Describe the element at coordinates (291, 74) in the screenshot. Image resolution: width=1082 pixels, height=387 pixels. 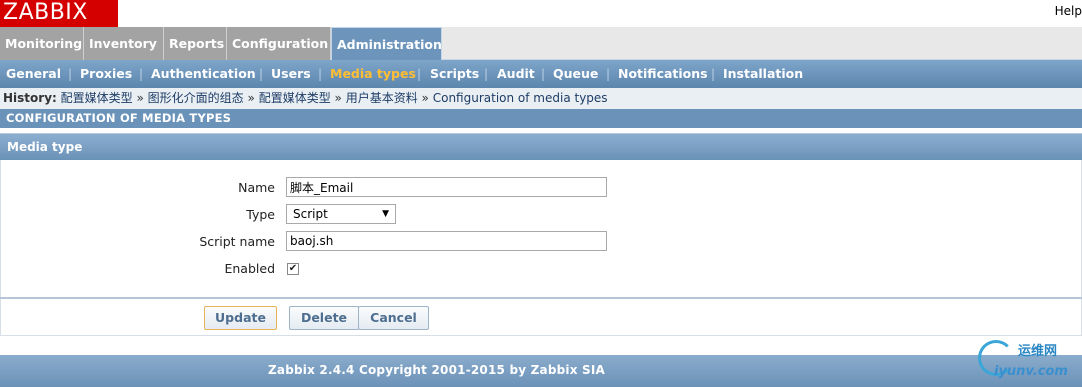
I see `submenu-users: Users` at that location.